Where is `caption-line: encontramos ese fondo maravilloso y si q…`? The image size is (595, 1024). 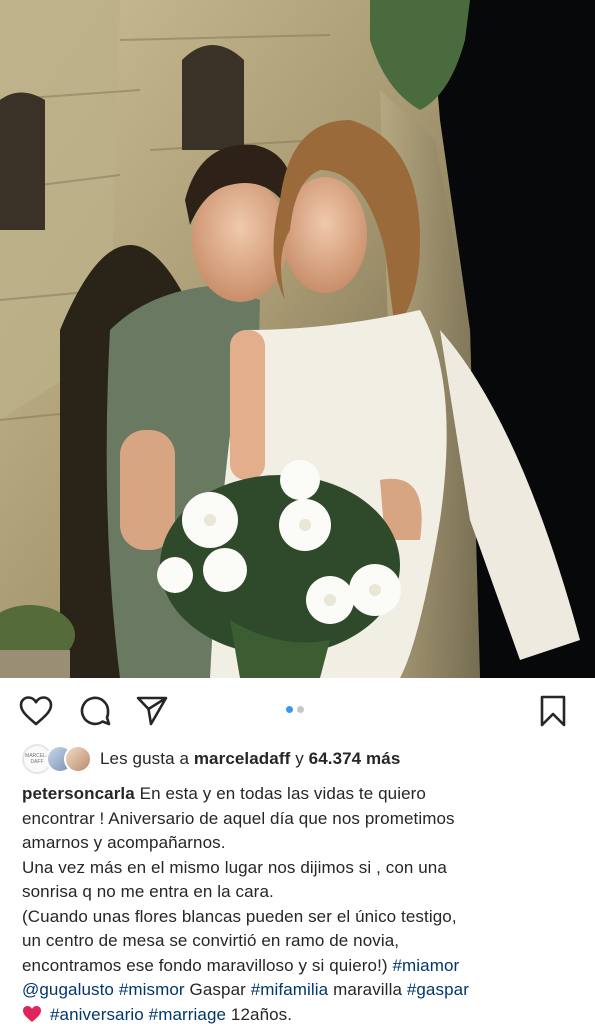 caption-line: encontramos ese fondo maravilloso y si q… is located at coordinates (302, 966).